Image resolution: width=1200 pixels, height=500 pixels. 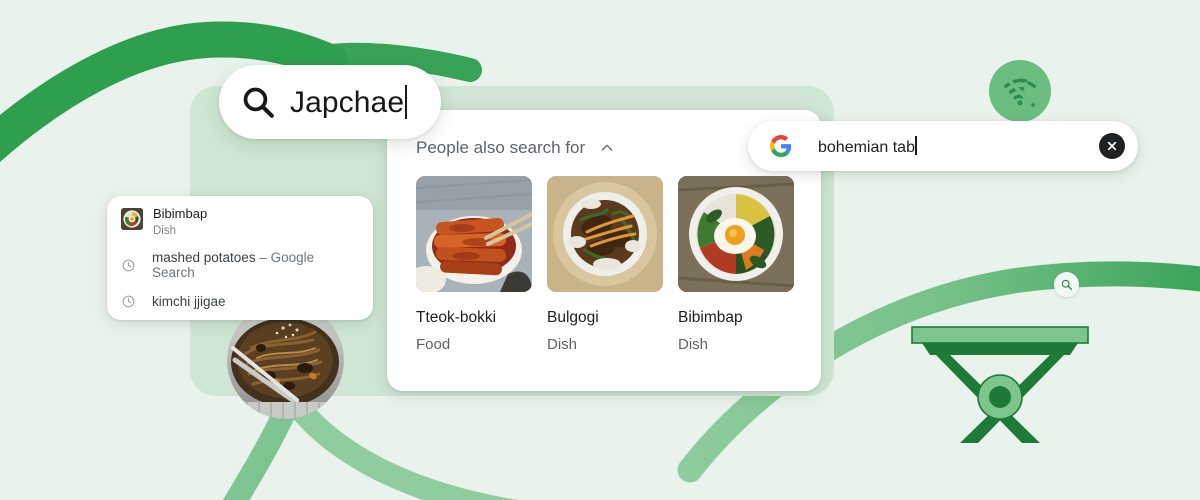 I want to click on omnibox-input-value: bohemian tab, so click(x=958, y=146).